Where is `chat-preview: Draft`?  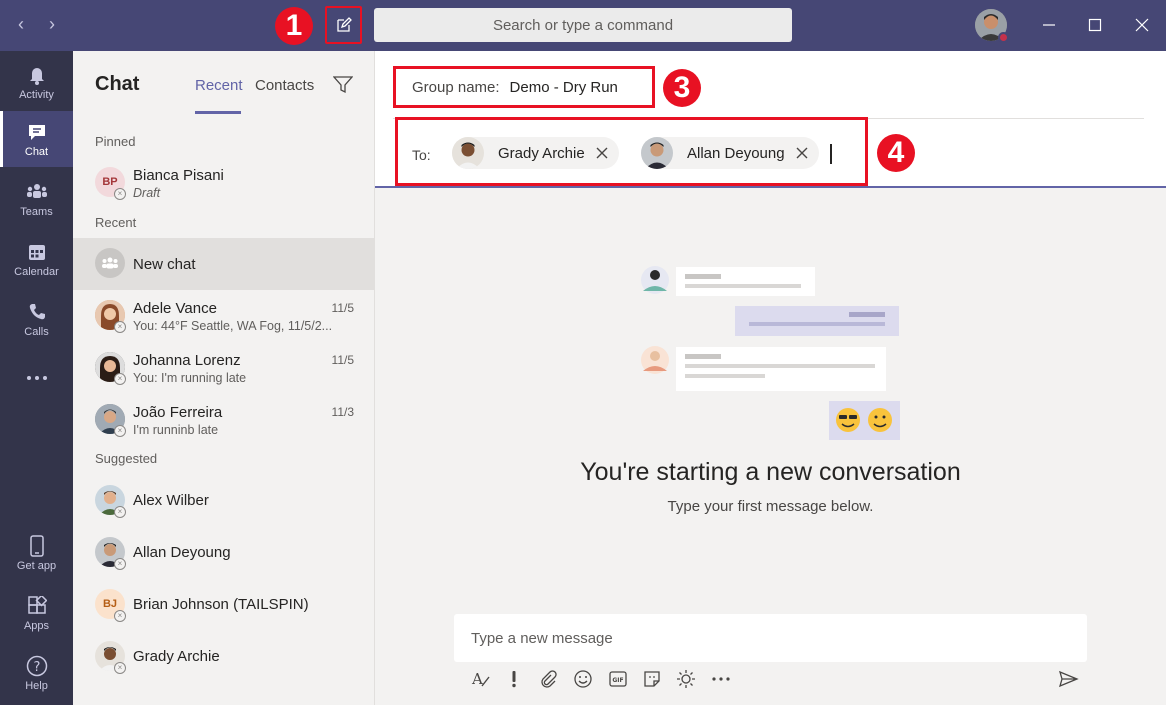 chat-preview: Draft is located at coordinates (147, 193).